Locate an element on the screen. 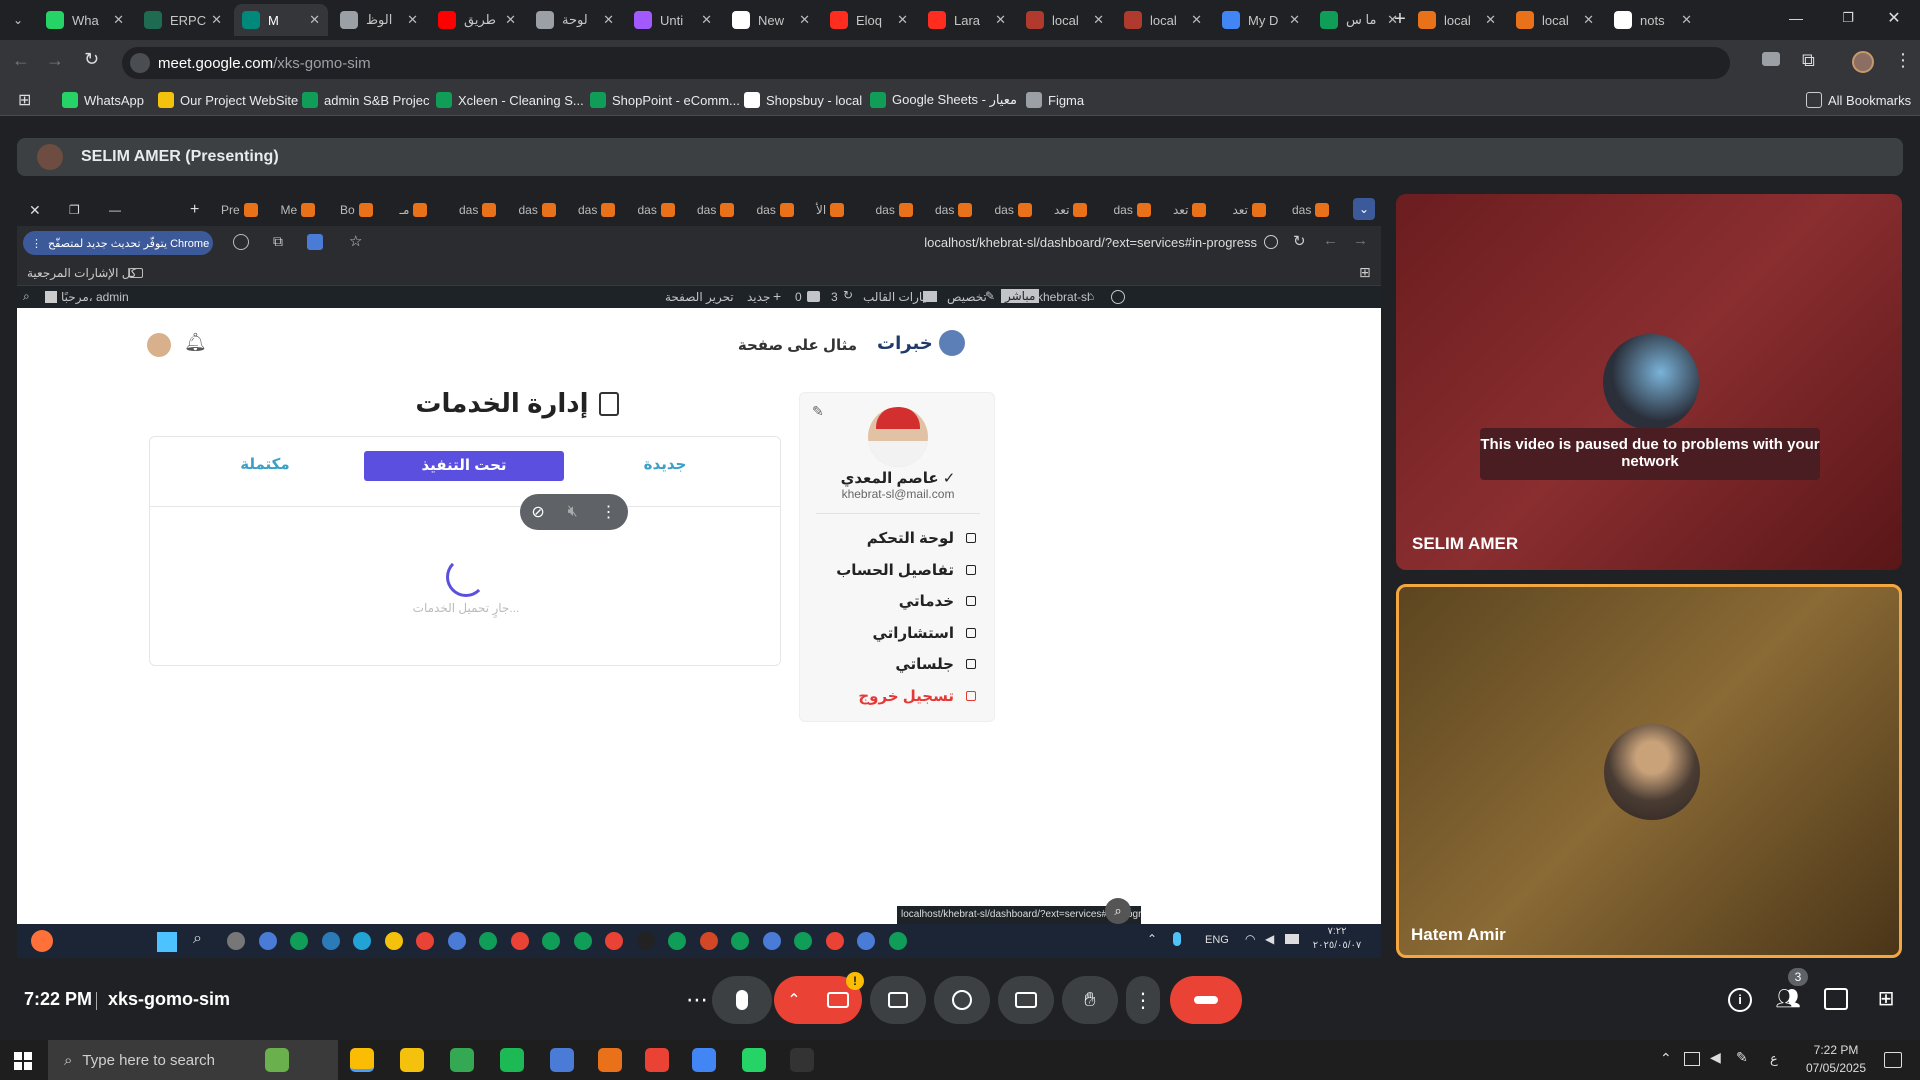 This screenshot has width=1920, height=1080. browser-tab: Unti ✕ is located at coordinates (673, 20).